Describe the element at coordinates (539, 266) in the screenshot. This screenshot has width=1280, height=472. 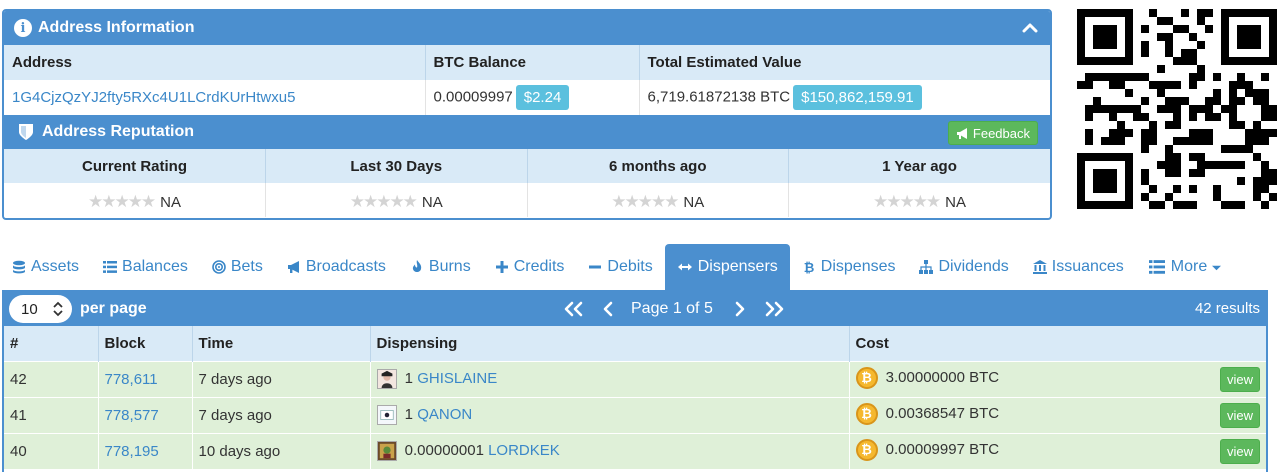
I see `tab-label: Credits` at that location.